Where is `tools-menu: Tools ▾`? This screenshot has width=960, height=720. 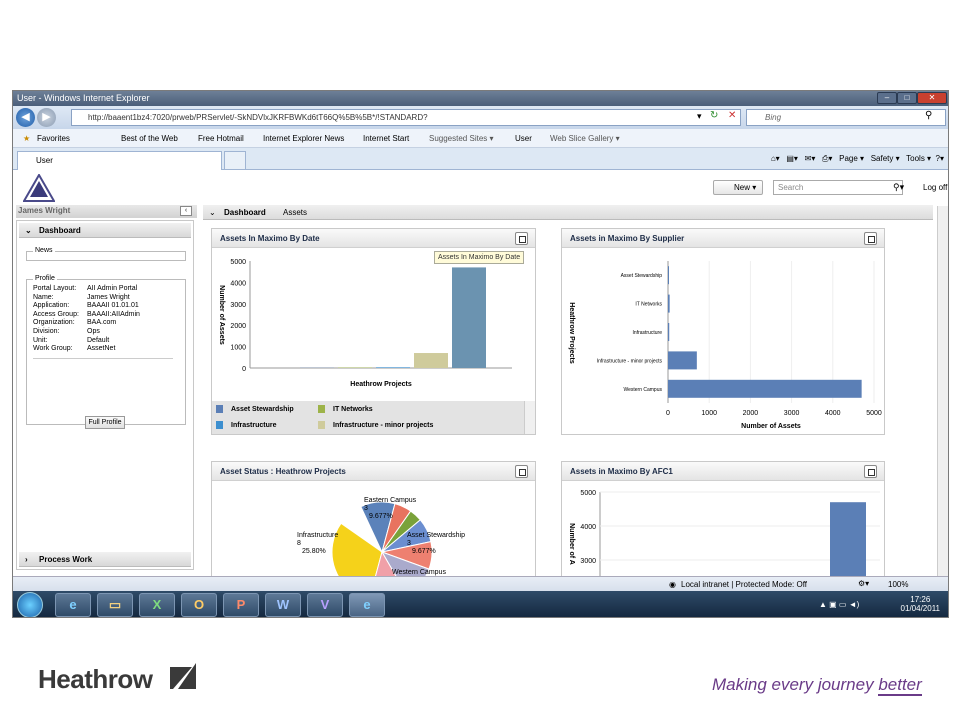 tools-menu: Tools ▾ is located at coordinates (918, 158).